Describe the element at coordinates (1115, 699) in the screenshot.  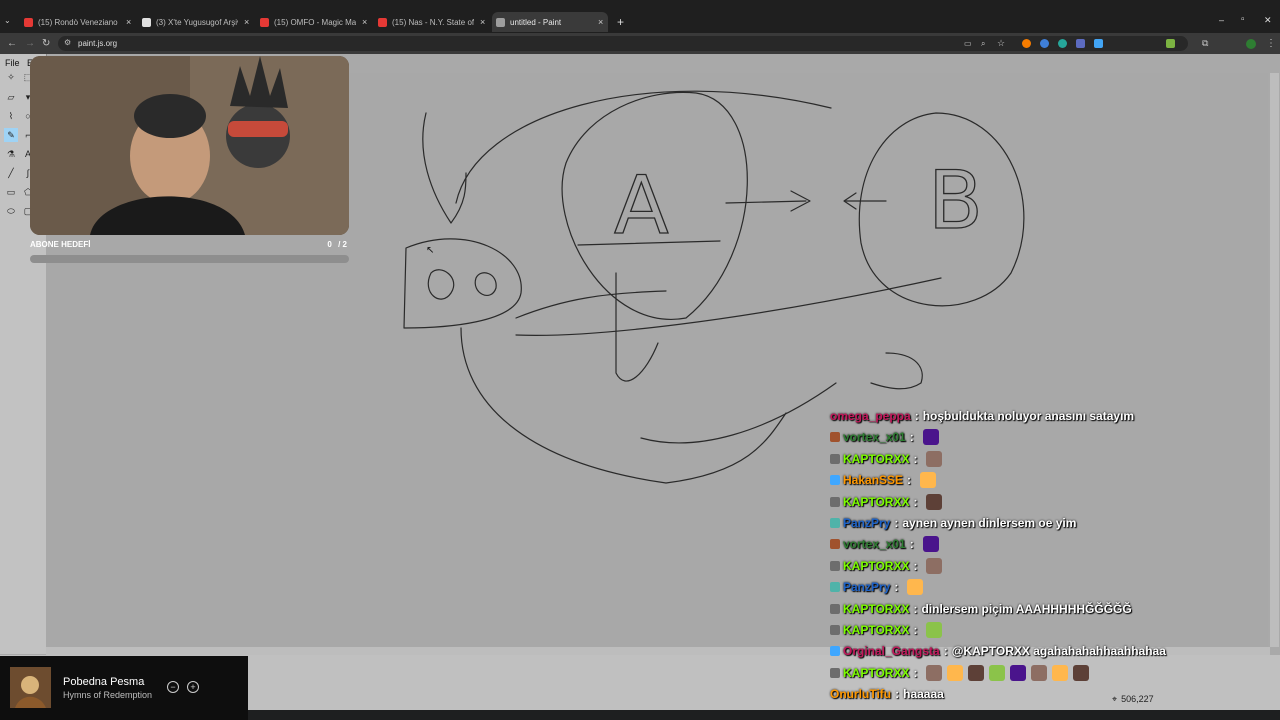
I see `coords-icon: ⌖` at that location.